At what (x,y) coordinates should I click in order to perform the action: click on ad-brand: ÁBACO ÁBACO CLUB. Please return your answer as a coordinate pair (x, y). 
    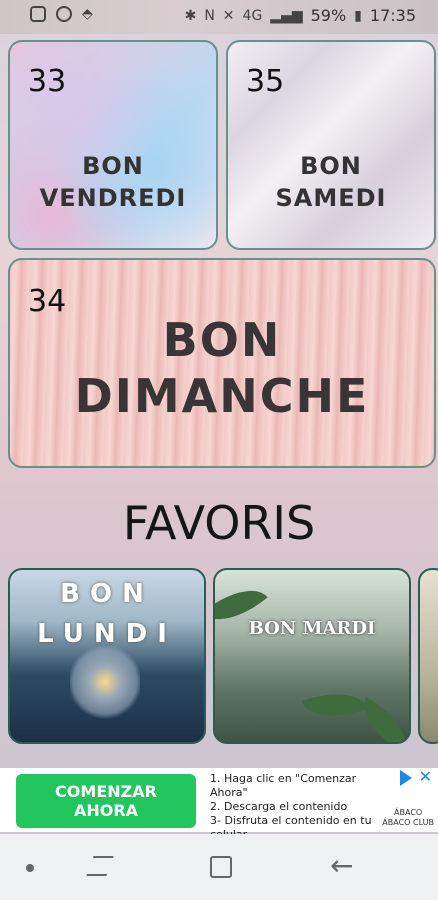
    Looking at the image, I should click on (408, 818).